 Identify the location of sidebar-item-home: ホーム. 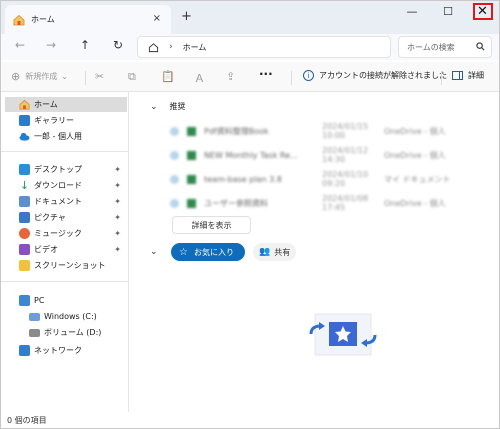
(66, 104).